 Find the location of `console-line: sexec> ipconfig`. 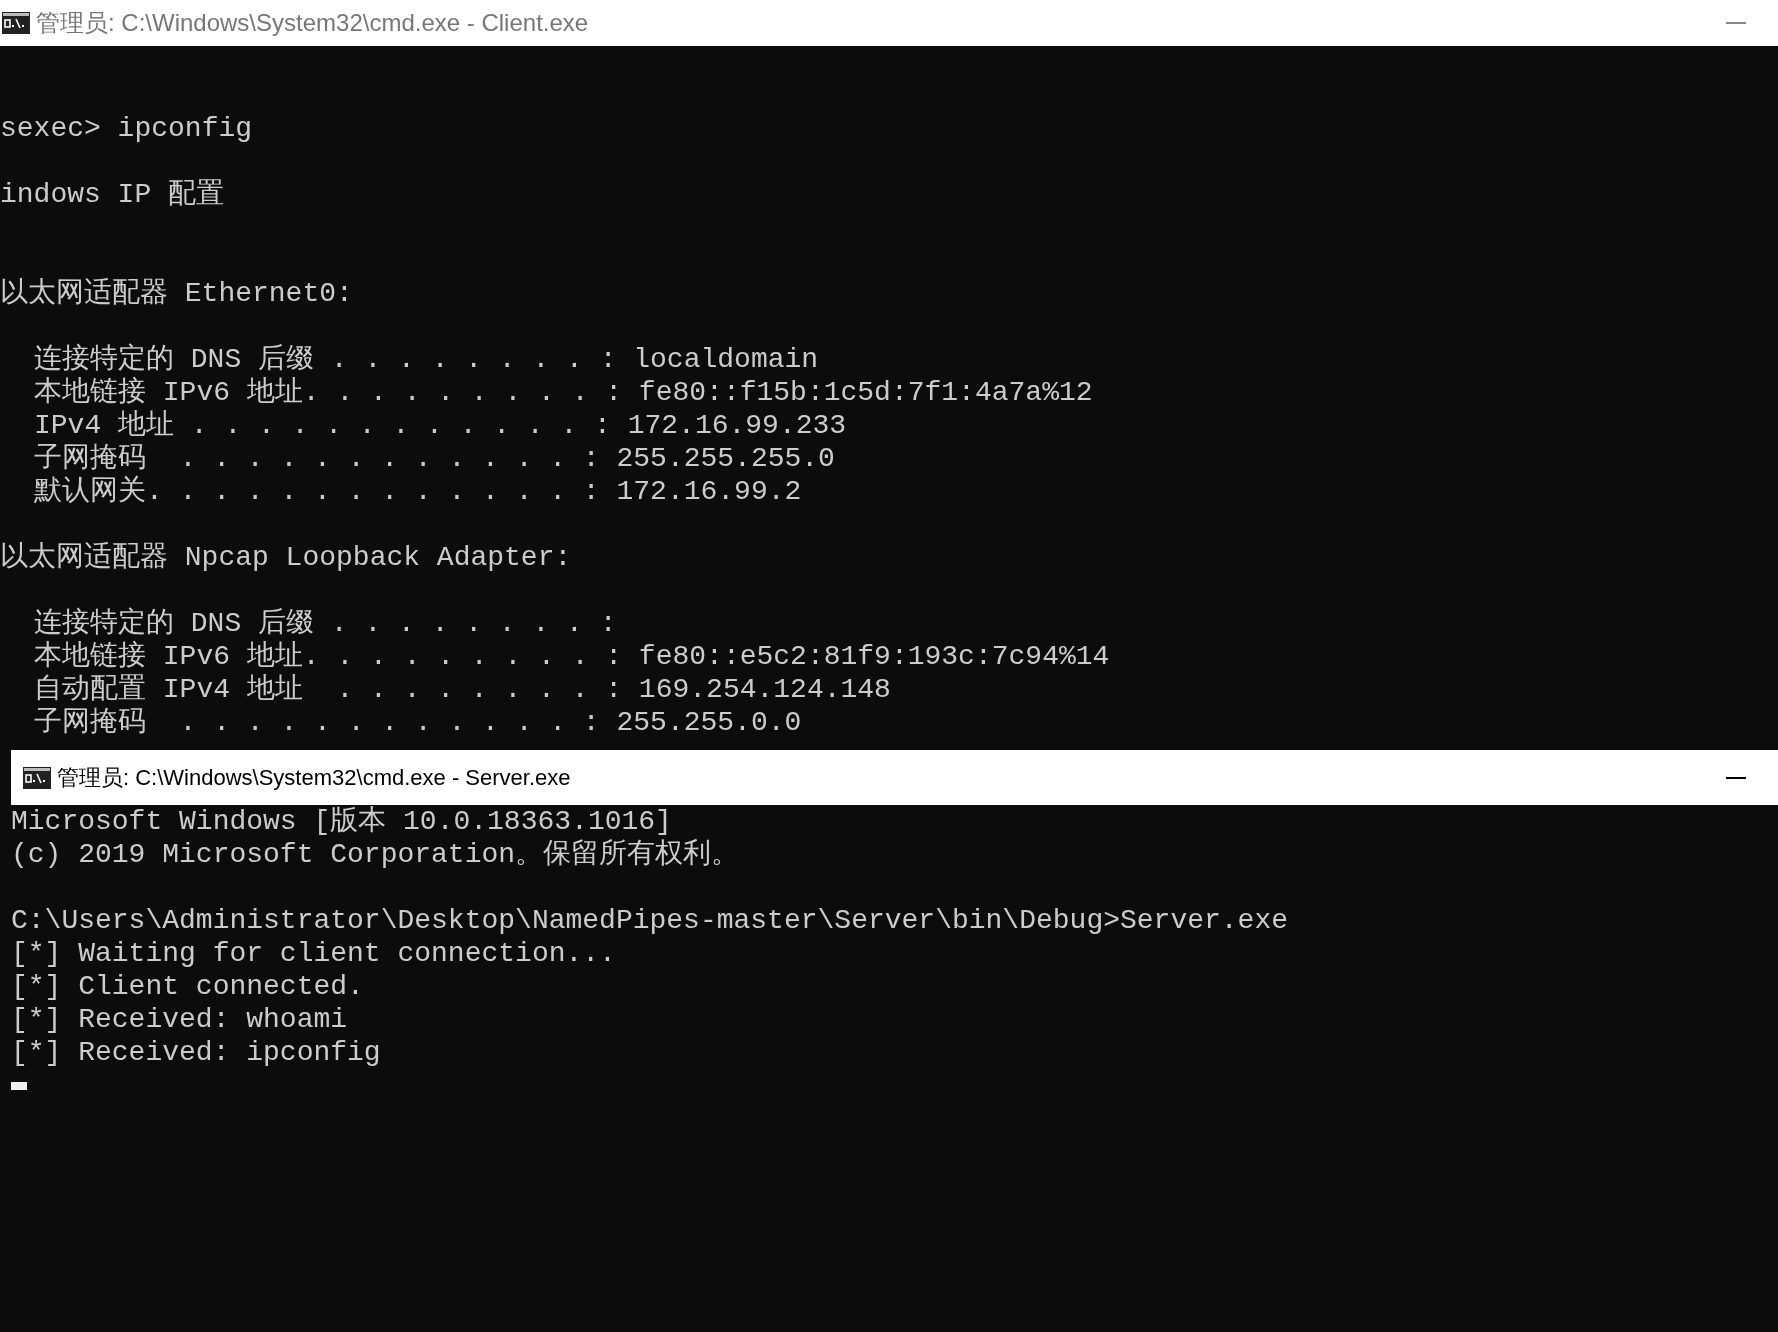

console-line: sexec> ipconfig is located at coordinates (126, 128).